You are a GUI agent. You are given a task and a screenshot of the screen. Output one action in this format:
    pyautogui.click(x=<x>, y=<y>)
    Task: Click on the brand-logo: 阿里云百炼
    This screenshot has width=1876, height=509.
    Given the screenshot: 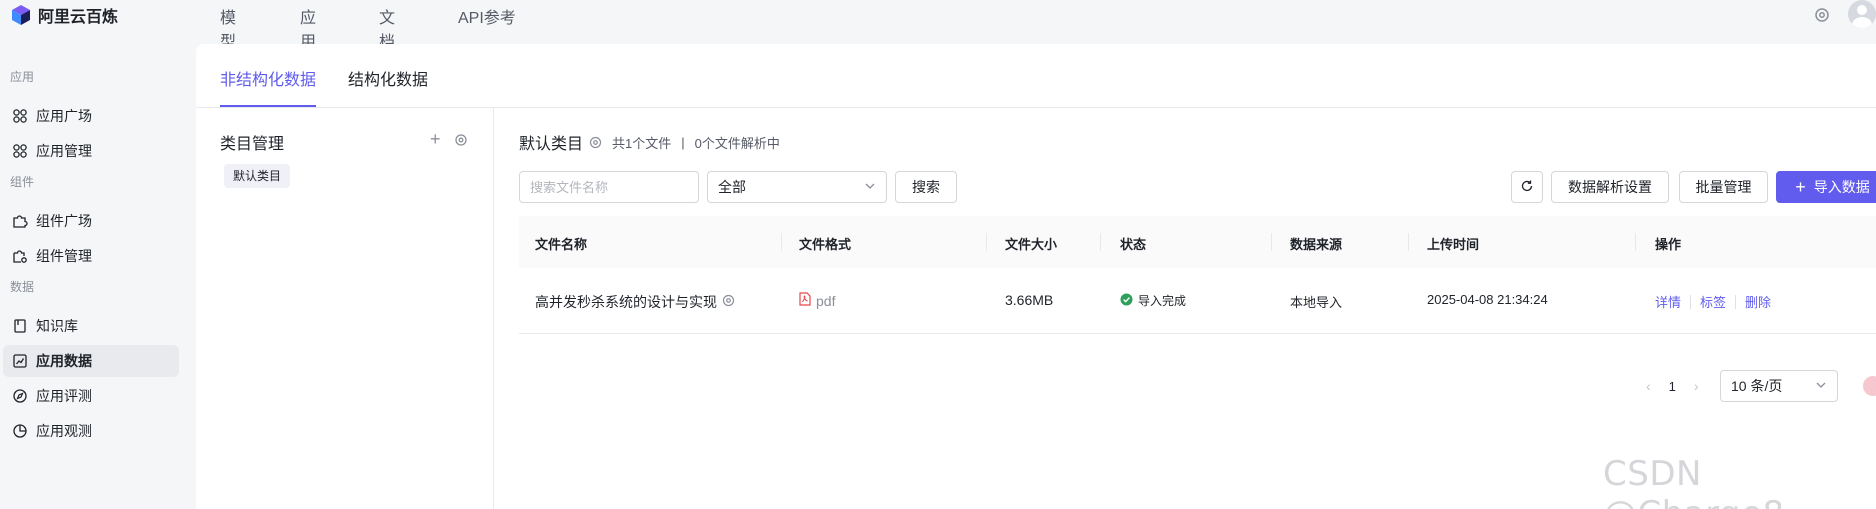 What is the action you would take?
    pyautogui.click(x=64, y=15)
    